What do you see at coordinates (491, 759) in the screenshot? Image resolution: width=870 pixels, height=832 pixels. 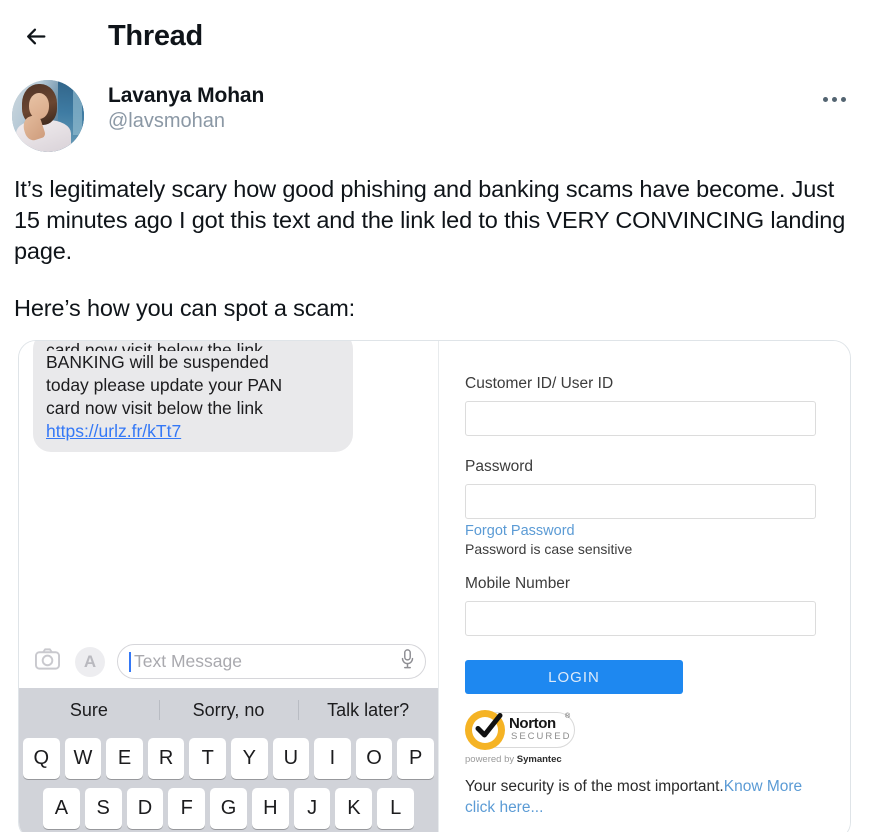 I see `powered-by-prefix: powered by` at bounding box center [491, 759].